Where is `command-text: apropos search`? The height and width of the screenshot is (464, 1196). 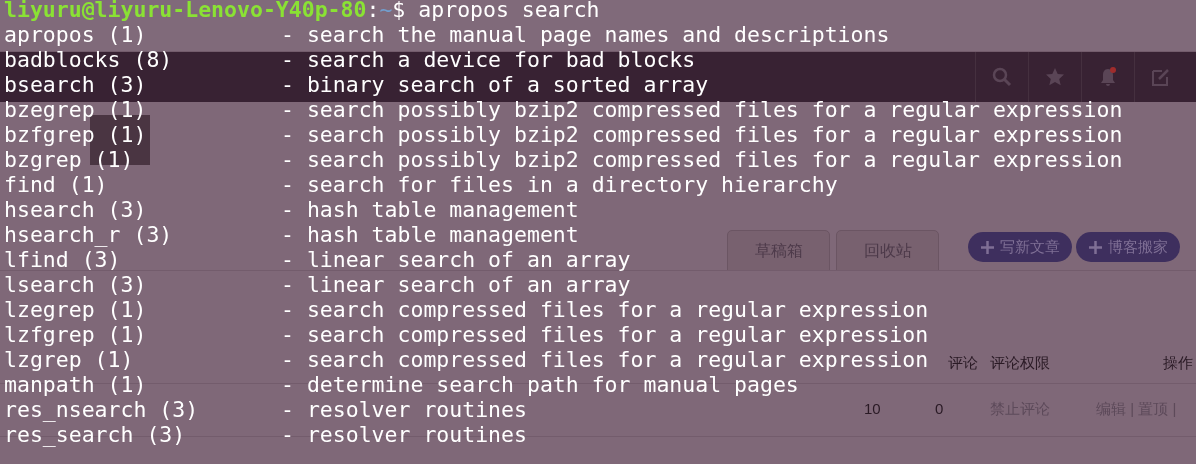 command-text: apropos search is located at coordinates (509, 11).